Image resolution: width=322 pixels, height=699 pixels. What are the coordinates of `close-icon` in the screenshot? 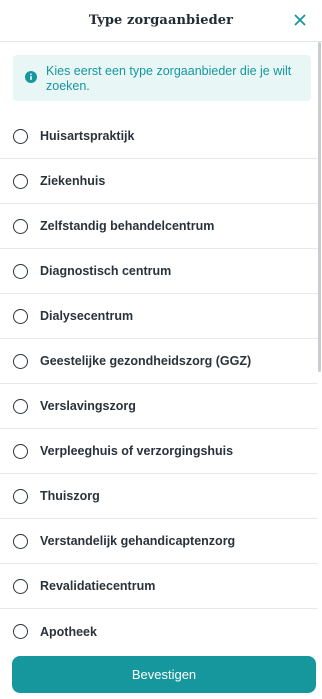 It's located at (300, 20).